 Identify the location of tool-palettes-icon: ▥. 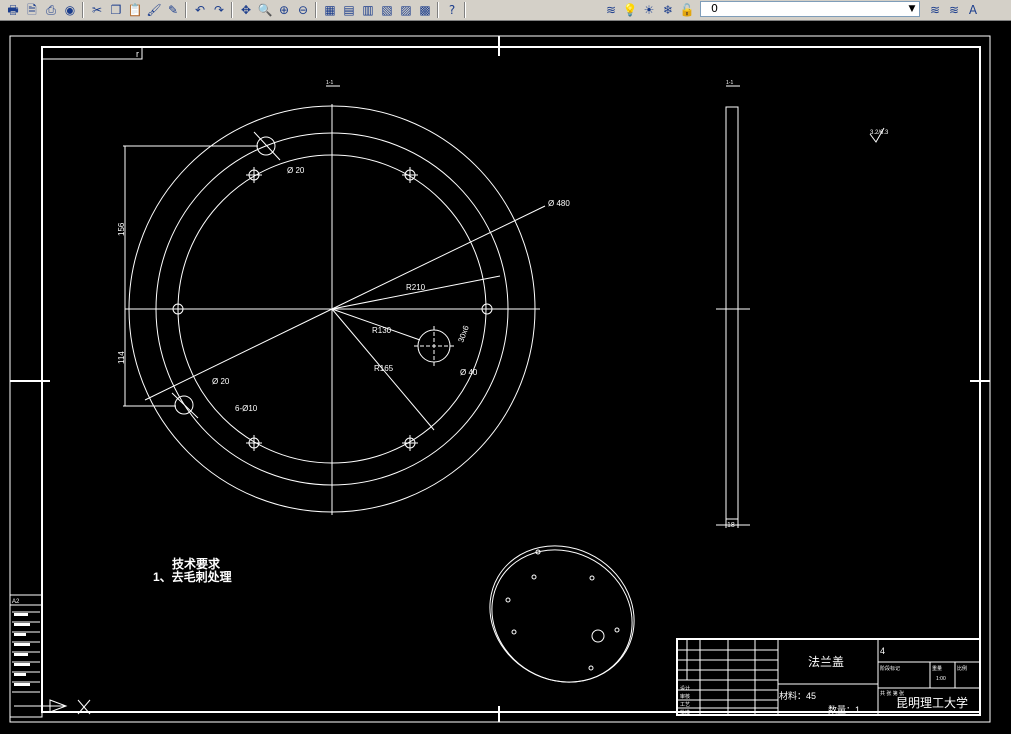
(368, 10).